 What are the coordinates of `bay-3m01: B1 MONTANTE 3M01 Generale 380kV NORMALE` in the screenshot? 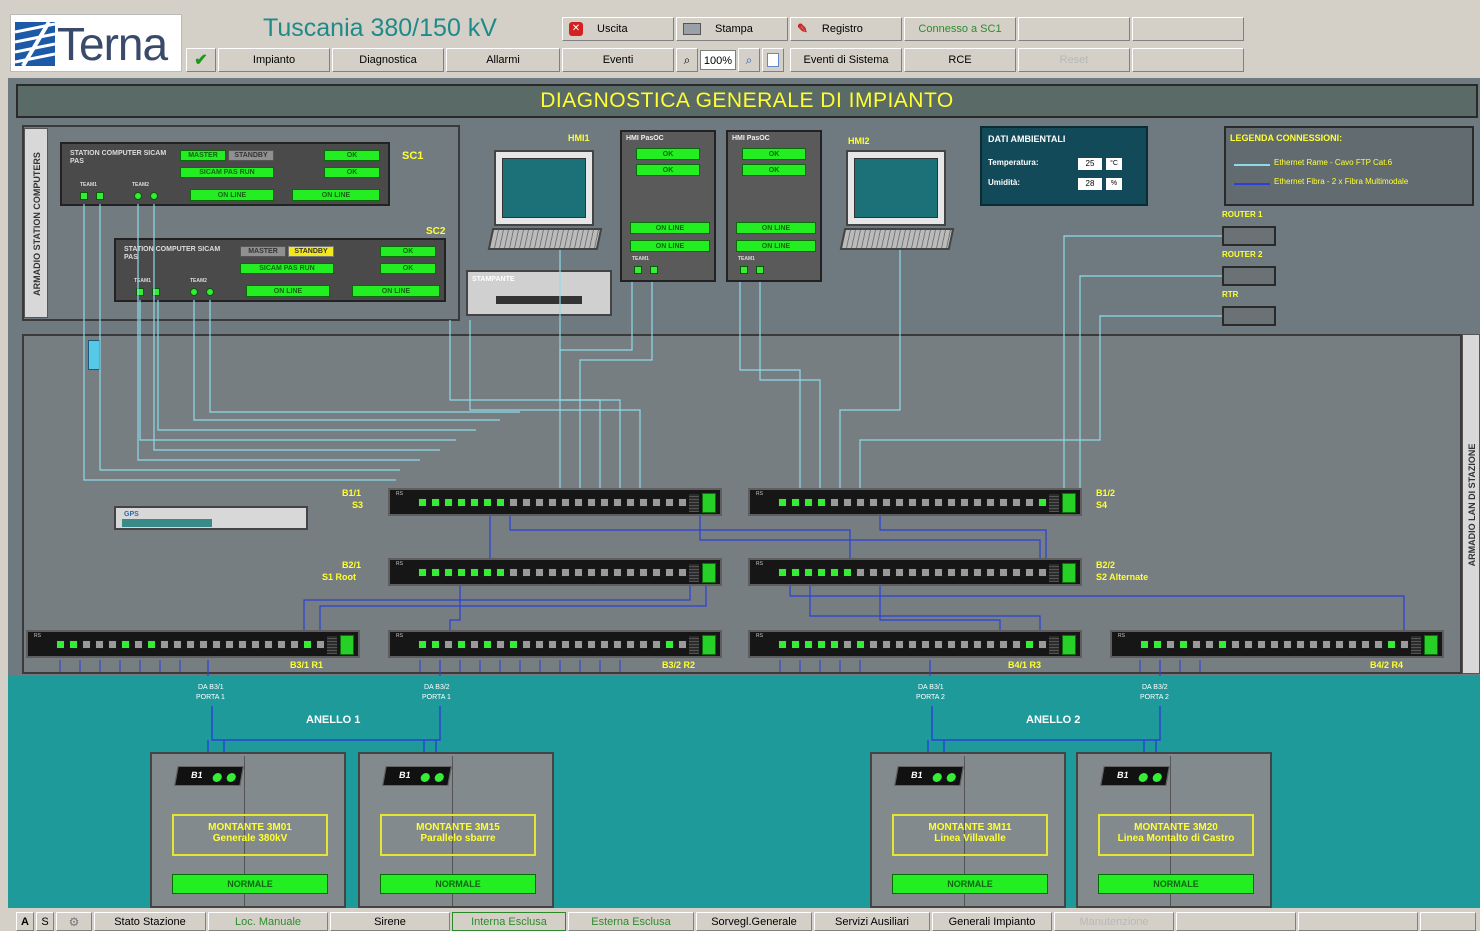 It's located at (248, 830).